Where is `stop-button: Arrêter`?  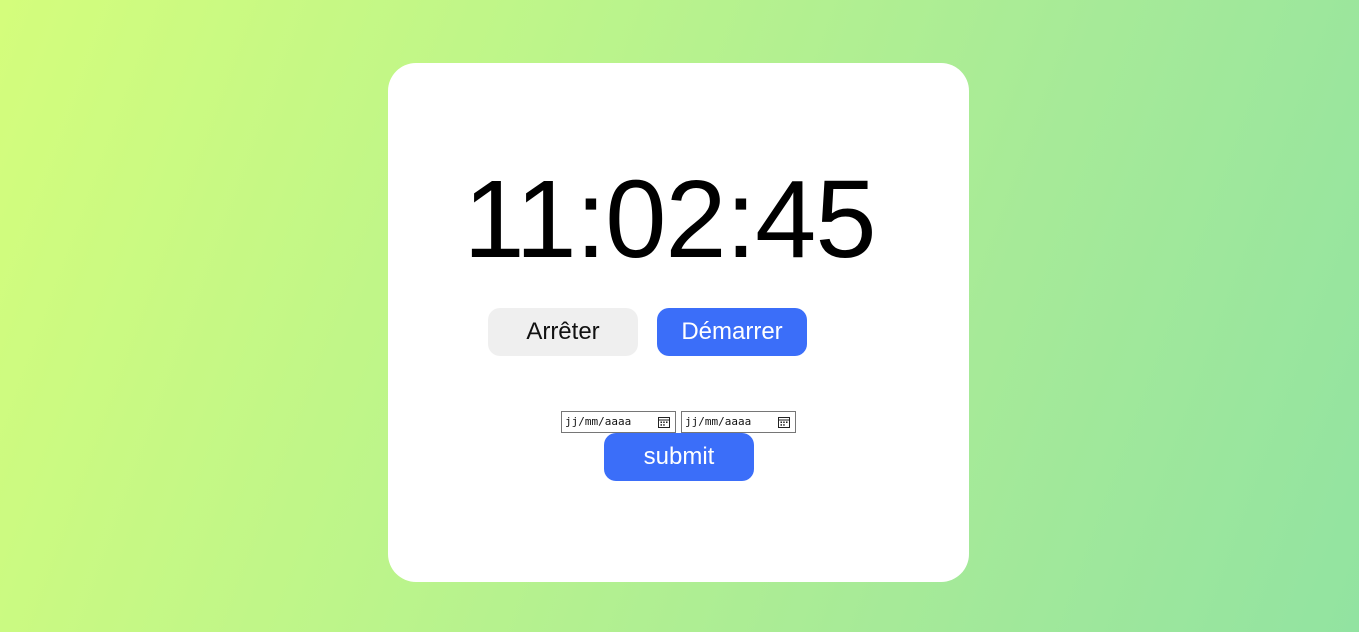
stop-button: Arrêter is located at coordinates (563, 332).